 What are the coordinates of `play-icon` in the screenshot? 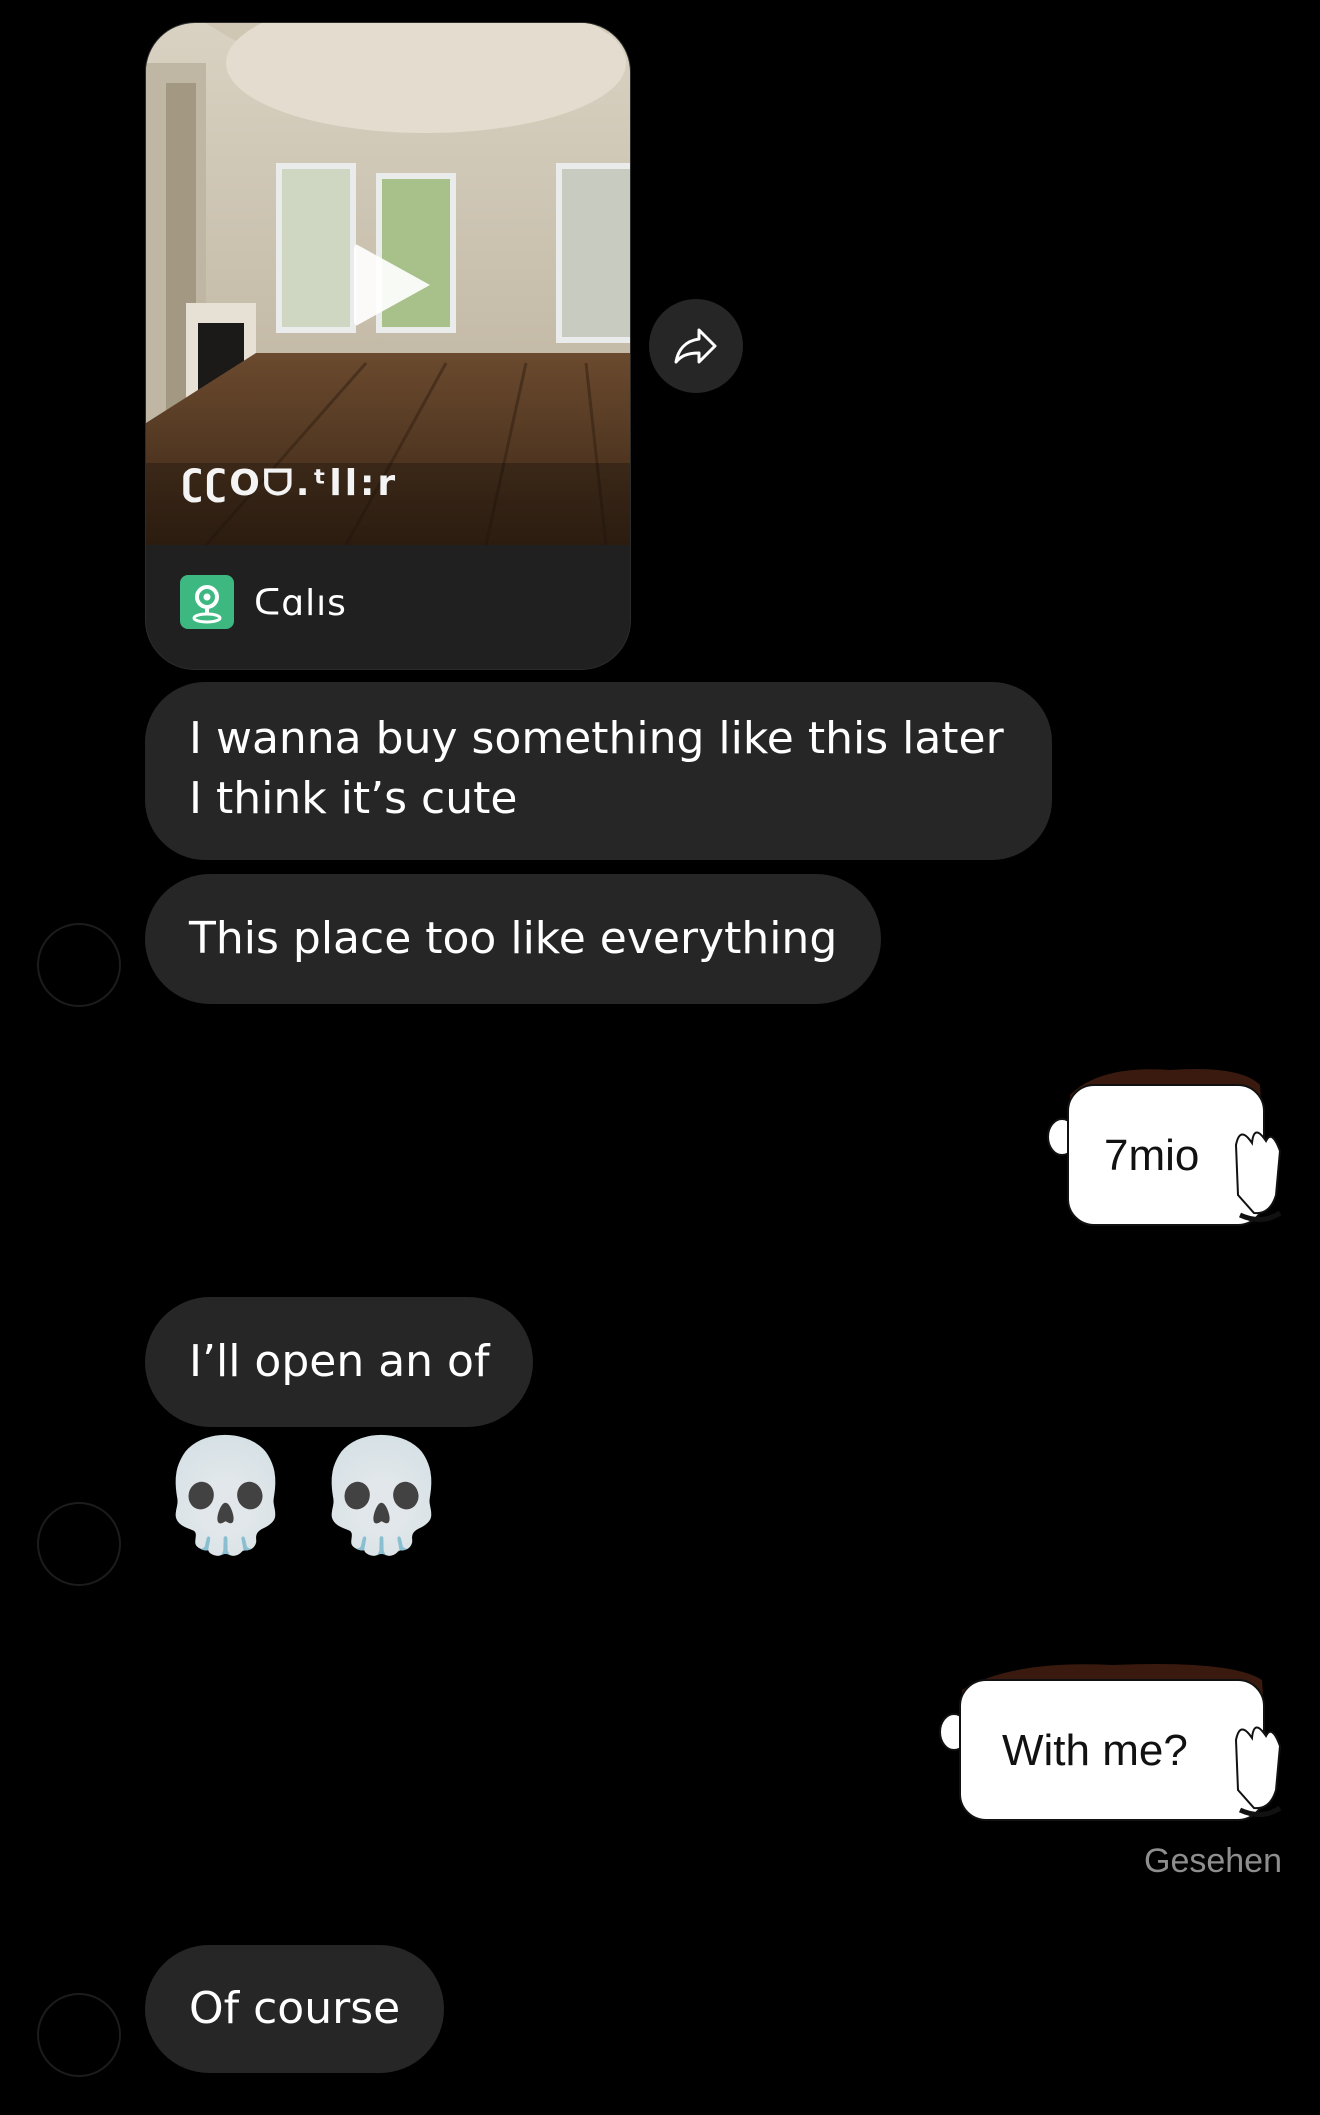 It's located at (392, 285).